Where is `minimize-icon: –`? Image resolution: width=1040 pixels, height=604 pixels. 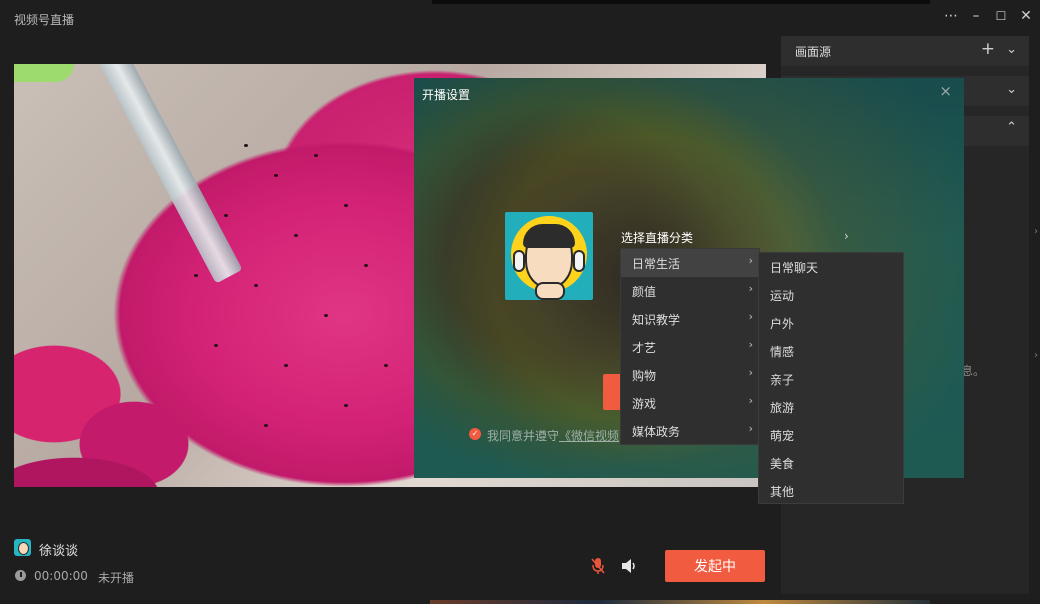
minimize-icon: – is located at coordinates (976, 16).